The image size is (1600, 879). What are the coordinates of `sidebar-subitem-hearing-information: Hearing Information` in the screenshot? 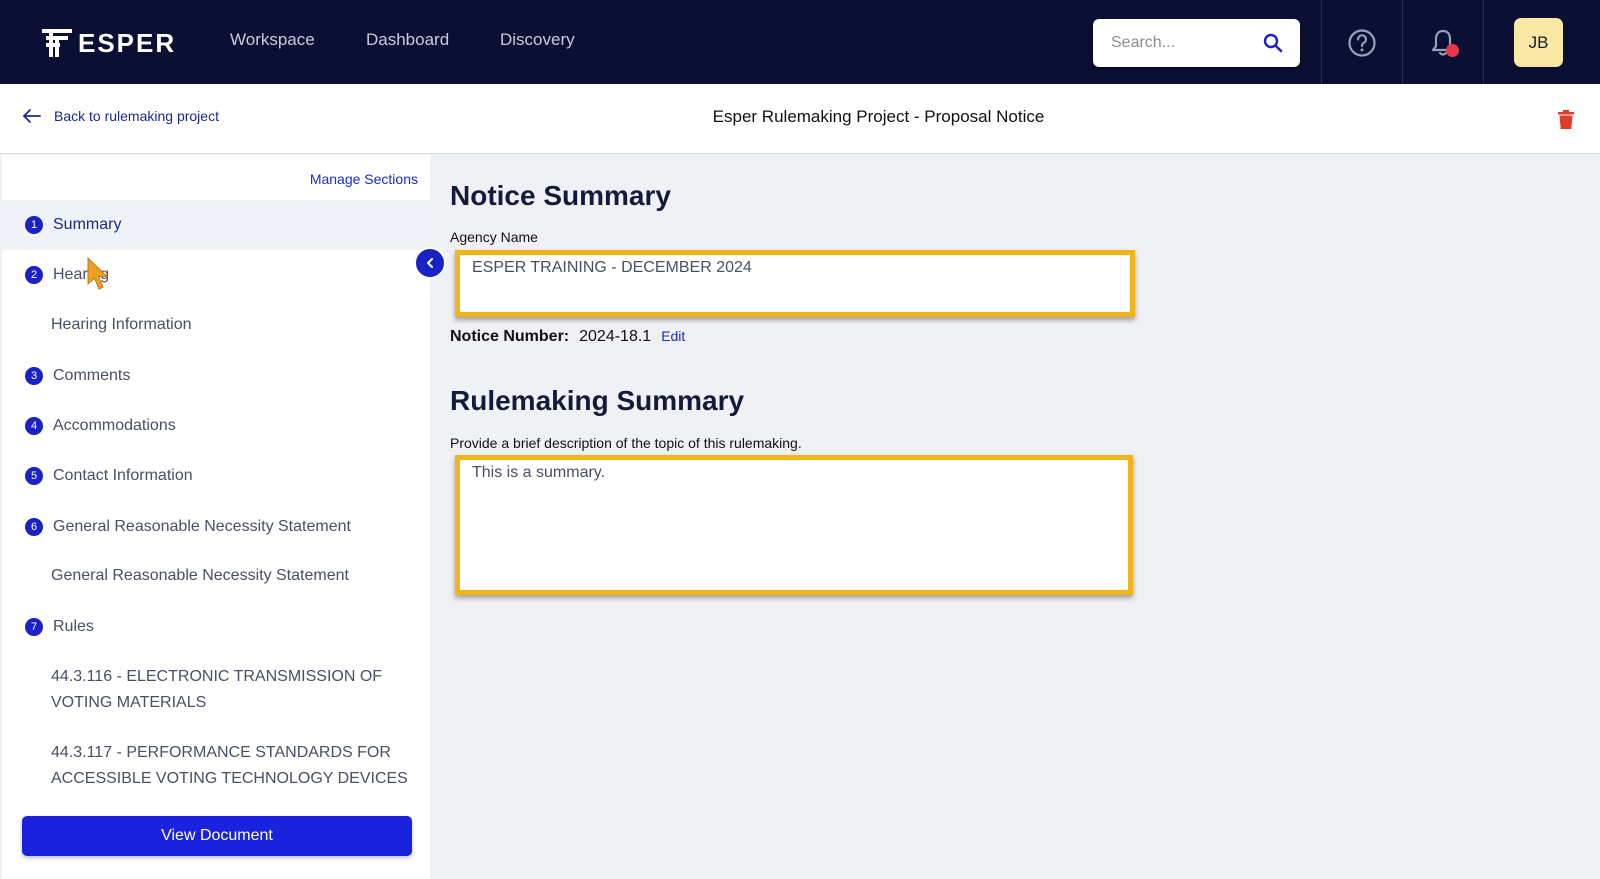 It's located at (231, 325).